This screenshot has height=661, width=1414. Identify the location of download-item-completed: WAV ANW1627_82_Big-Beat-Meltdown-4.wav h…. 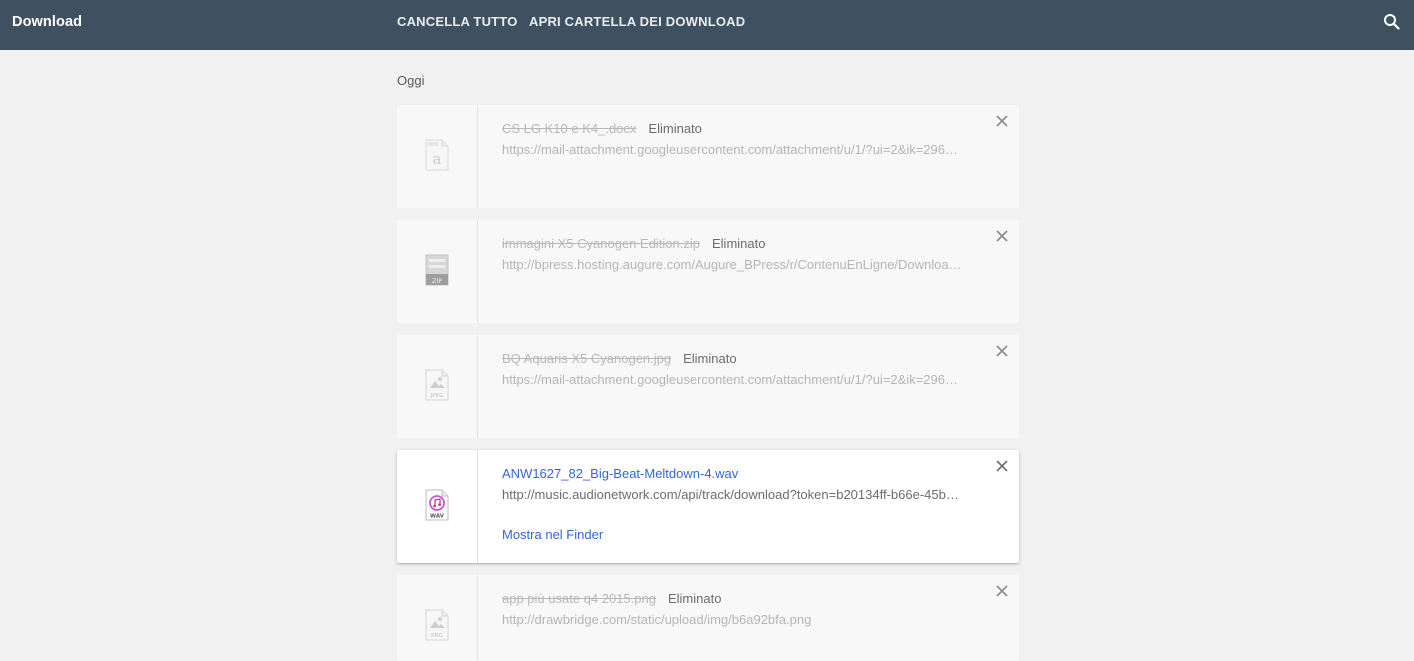
(708, 506).